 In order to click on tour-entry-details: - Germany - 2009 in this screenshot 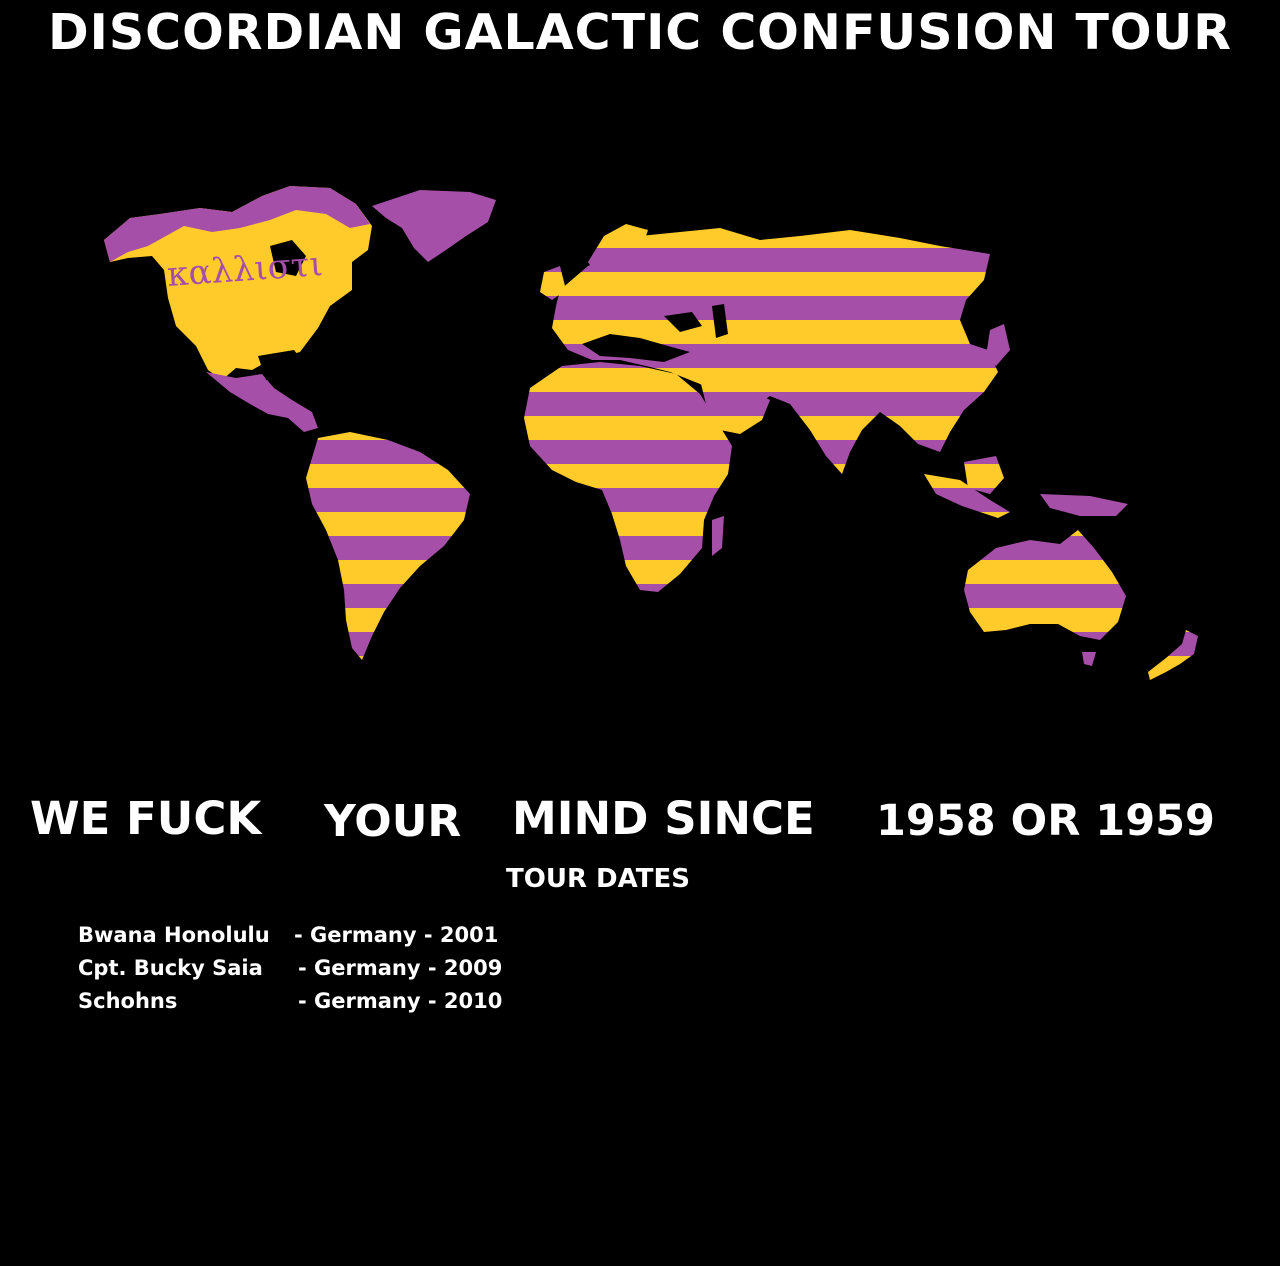, I will do `click(400, 968)`.